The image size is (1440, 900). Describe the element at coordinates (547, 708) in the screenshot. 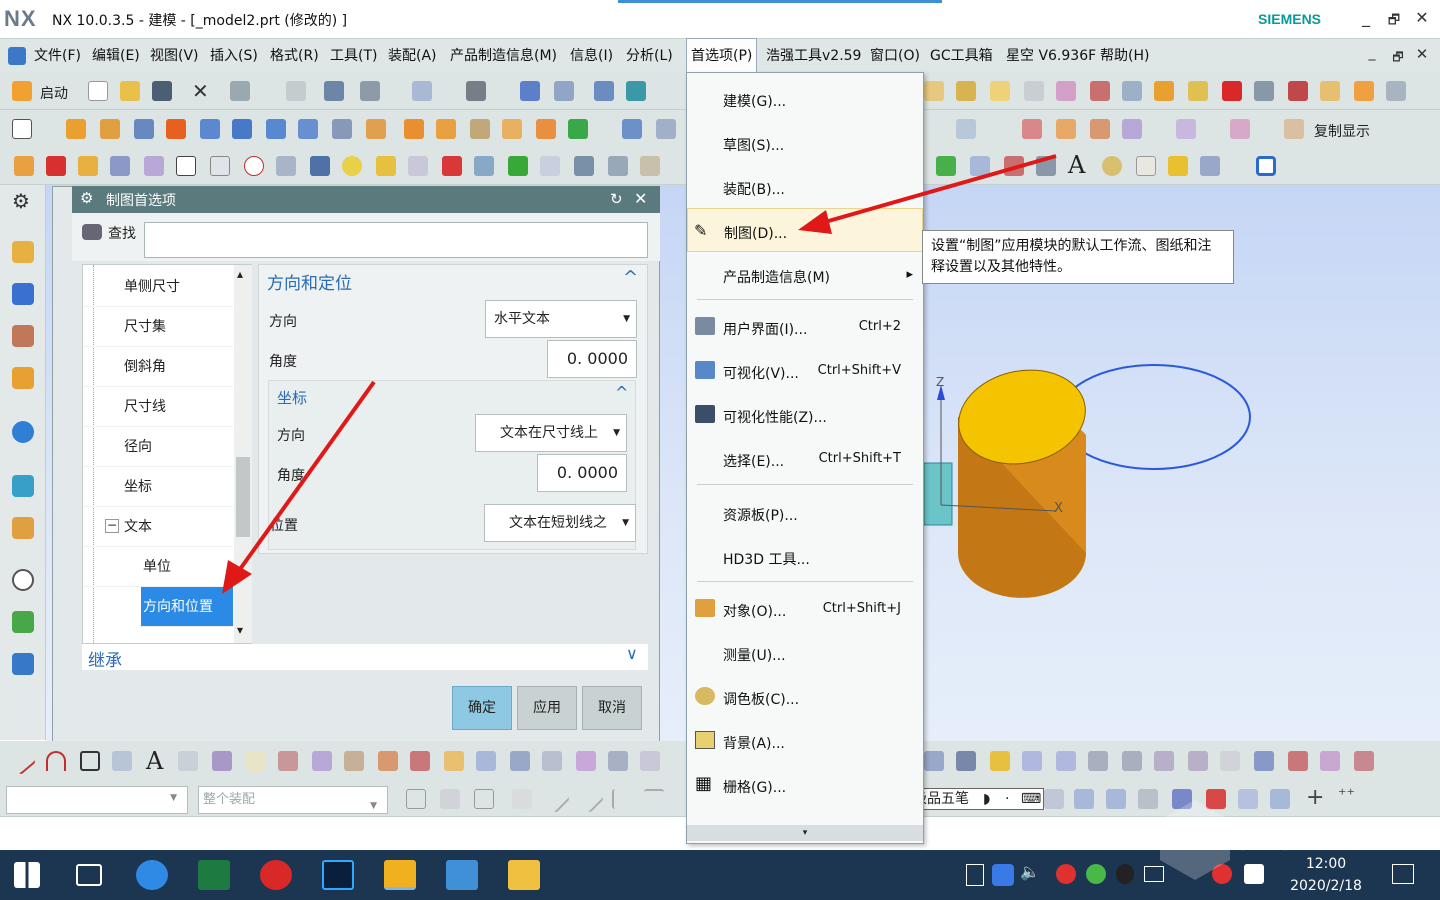

I see `apply-button: 应用` at that location.